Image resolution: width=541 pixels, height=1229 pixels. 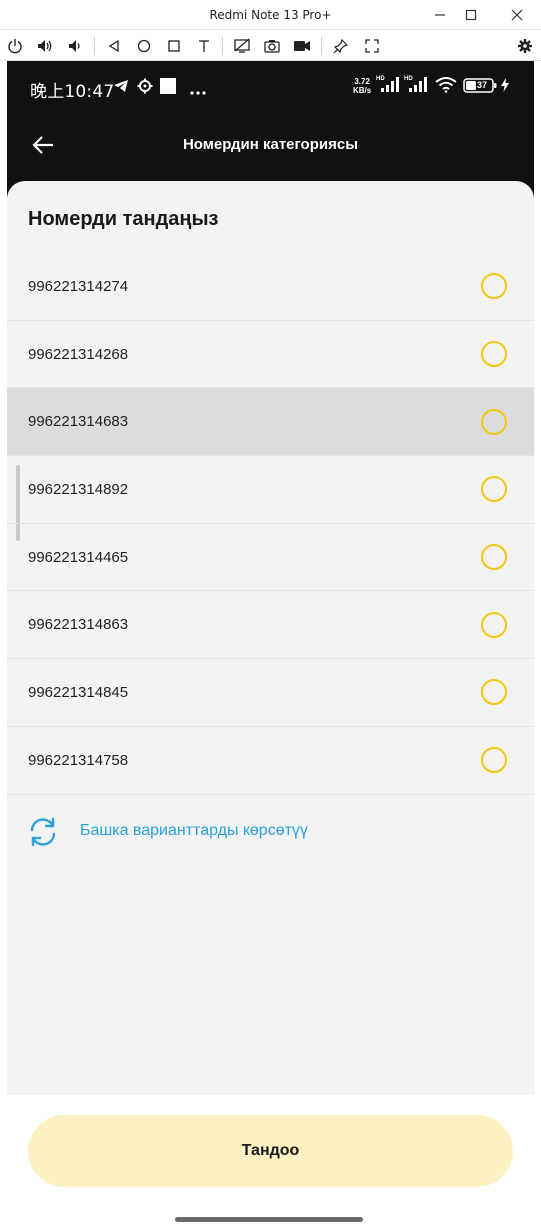 What do you see at coordinates (270, 490) in the screenshot?
I see `number-row: 996221314892` at bounding box center [270, 490].